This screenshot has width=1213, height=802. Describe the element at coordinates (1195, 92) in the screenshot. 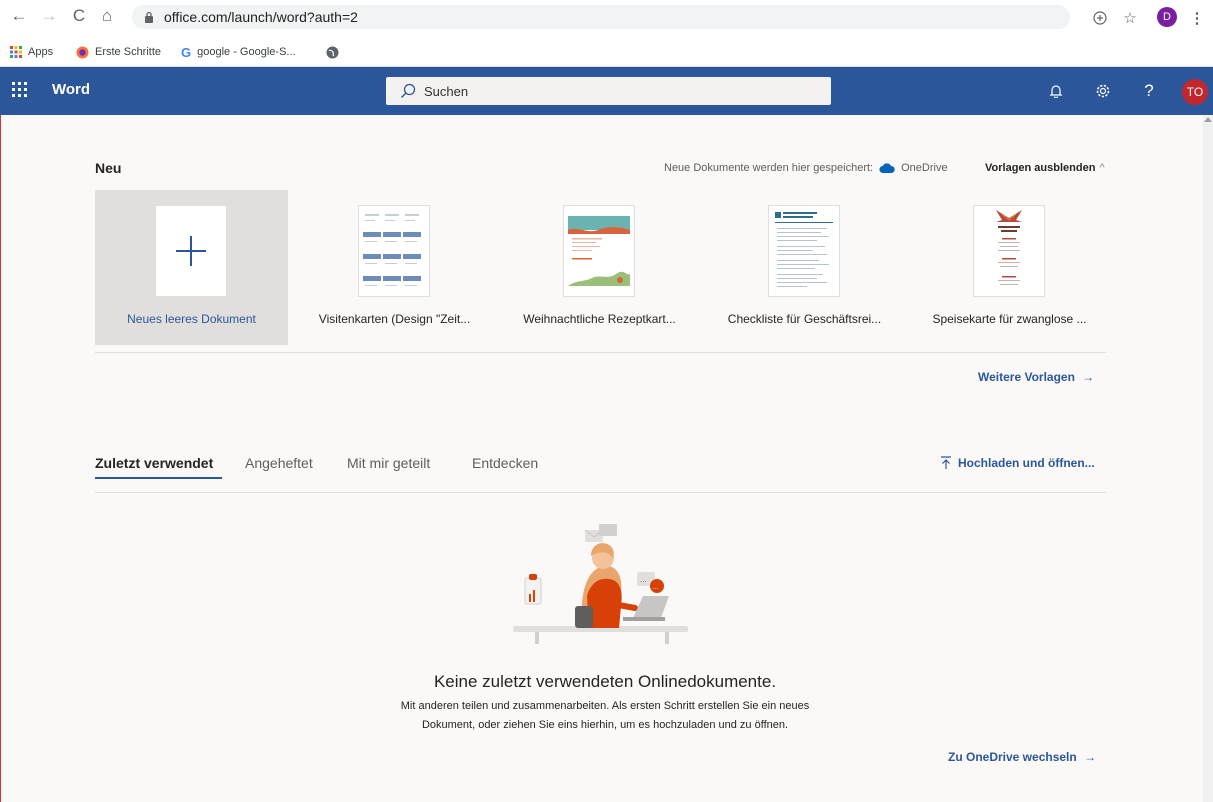

I see `user-avatar: TO` at that location.